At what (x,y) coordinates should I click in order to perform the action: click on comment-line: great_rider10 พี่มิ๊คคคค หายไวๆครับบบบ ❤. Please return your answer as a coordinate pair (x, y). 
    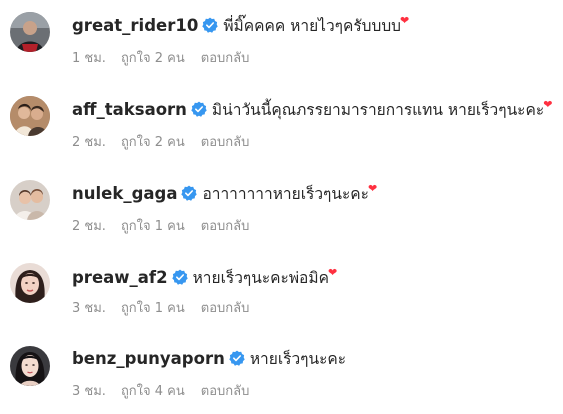
    Looking at the image, I should click on (240, 25).